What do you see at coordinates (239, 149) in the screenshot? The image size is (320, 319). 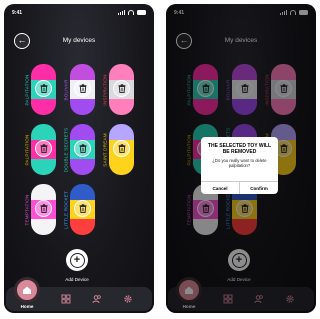 I see `dialog-title: THE SELECTED TOY WILL BE REMOVED` at bounding box center [239, 149].